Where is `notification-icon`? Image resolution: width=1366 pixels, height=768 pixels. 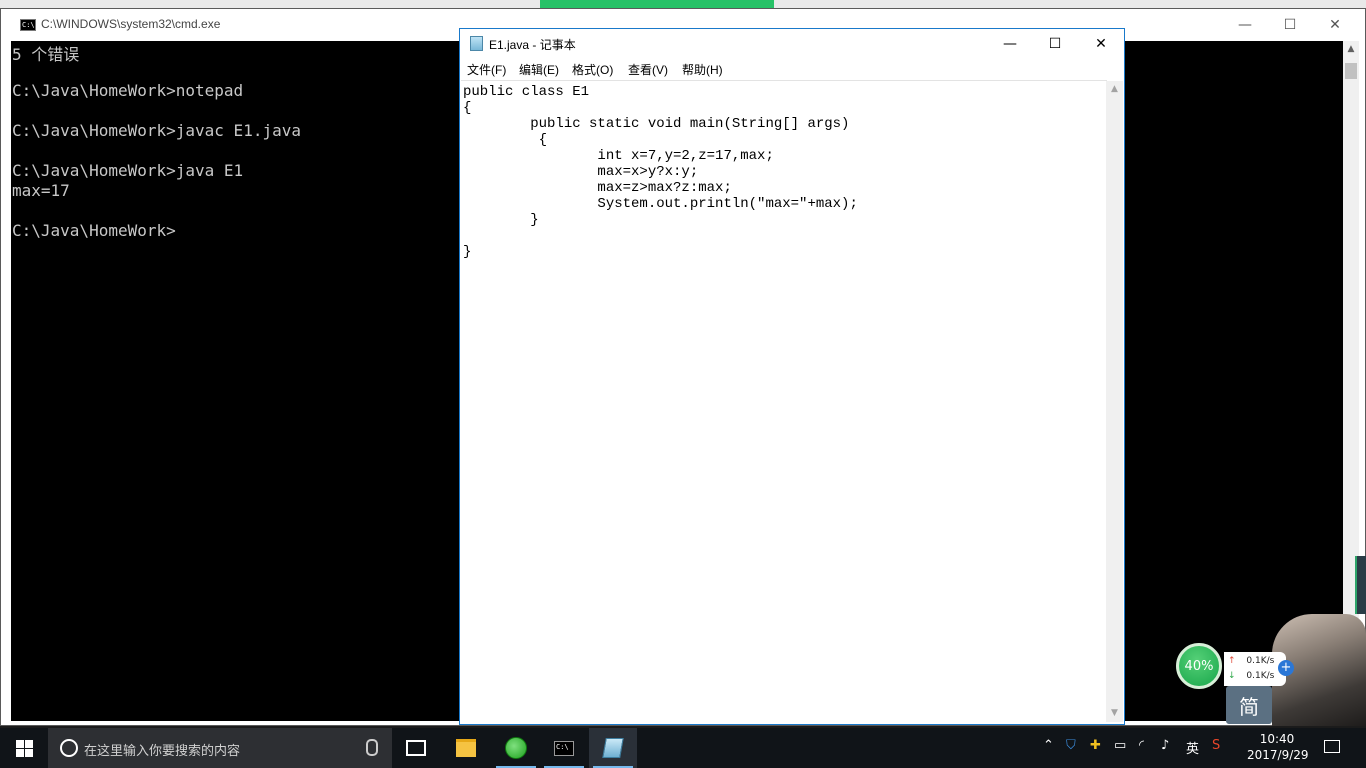 notification-icon is located at coordinates (1332, 746).